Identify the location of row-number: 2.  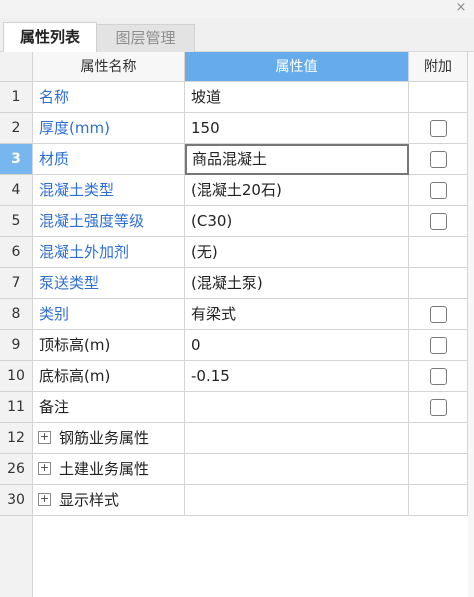
(16, 128).